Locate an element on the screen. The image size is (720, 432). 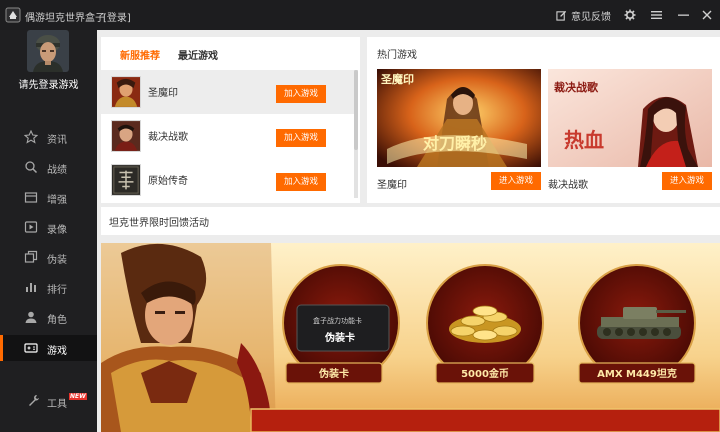
tools-button: 工具 NEW is located at coordinates (48, 400).